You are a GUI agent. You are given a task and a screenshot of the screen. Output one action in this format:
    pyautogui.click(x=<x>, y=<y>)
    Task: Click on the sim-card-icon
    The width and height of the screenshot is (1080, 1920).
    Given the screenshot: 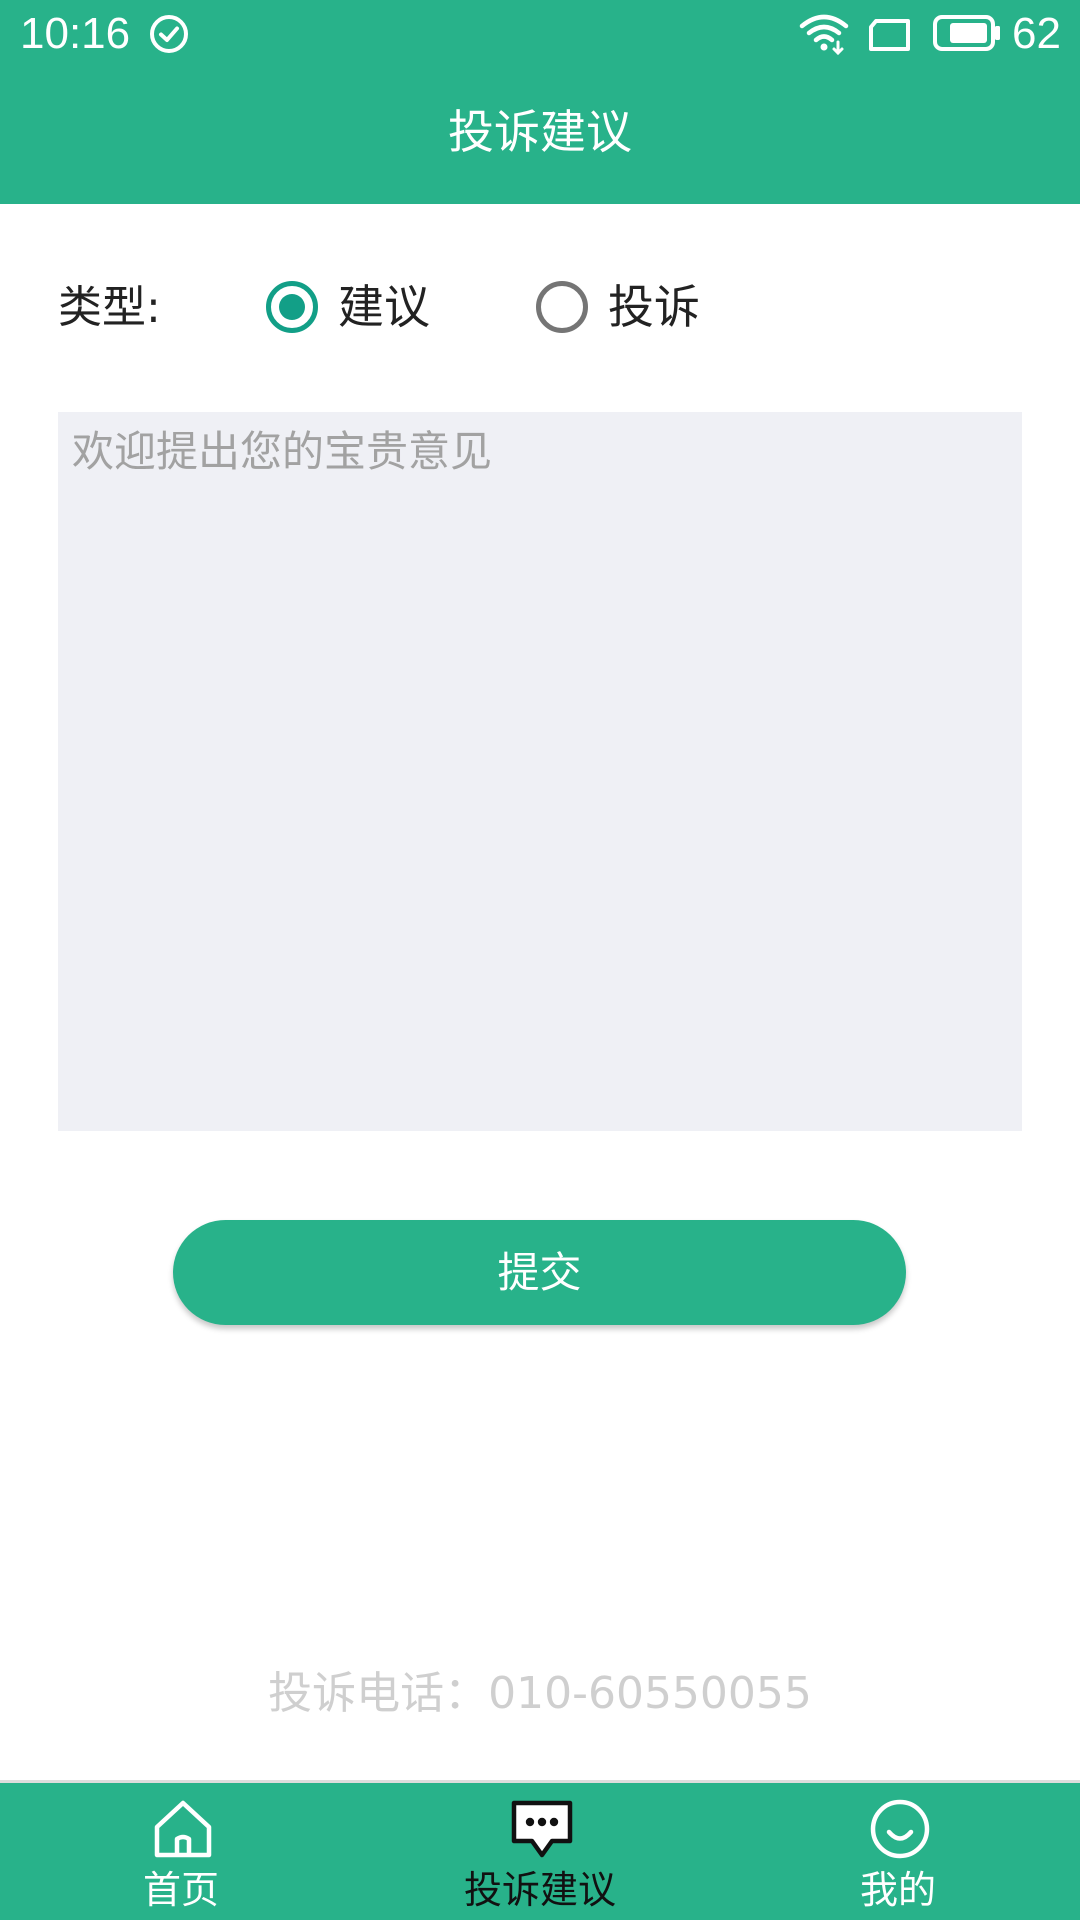 What is the action you would take?
    pyautogui.click(x=889, y=35)
    